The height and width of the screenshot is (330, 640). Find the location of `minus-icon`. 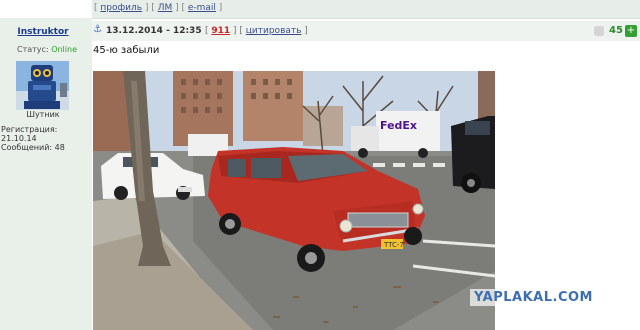

minus-icon is located at coordinates (599, 31).